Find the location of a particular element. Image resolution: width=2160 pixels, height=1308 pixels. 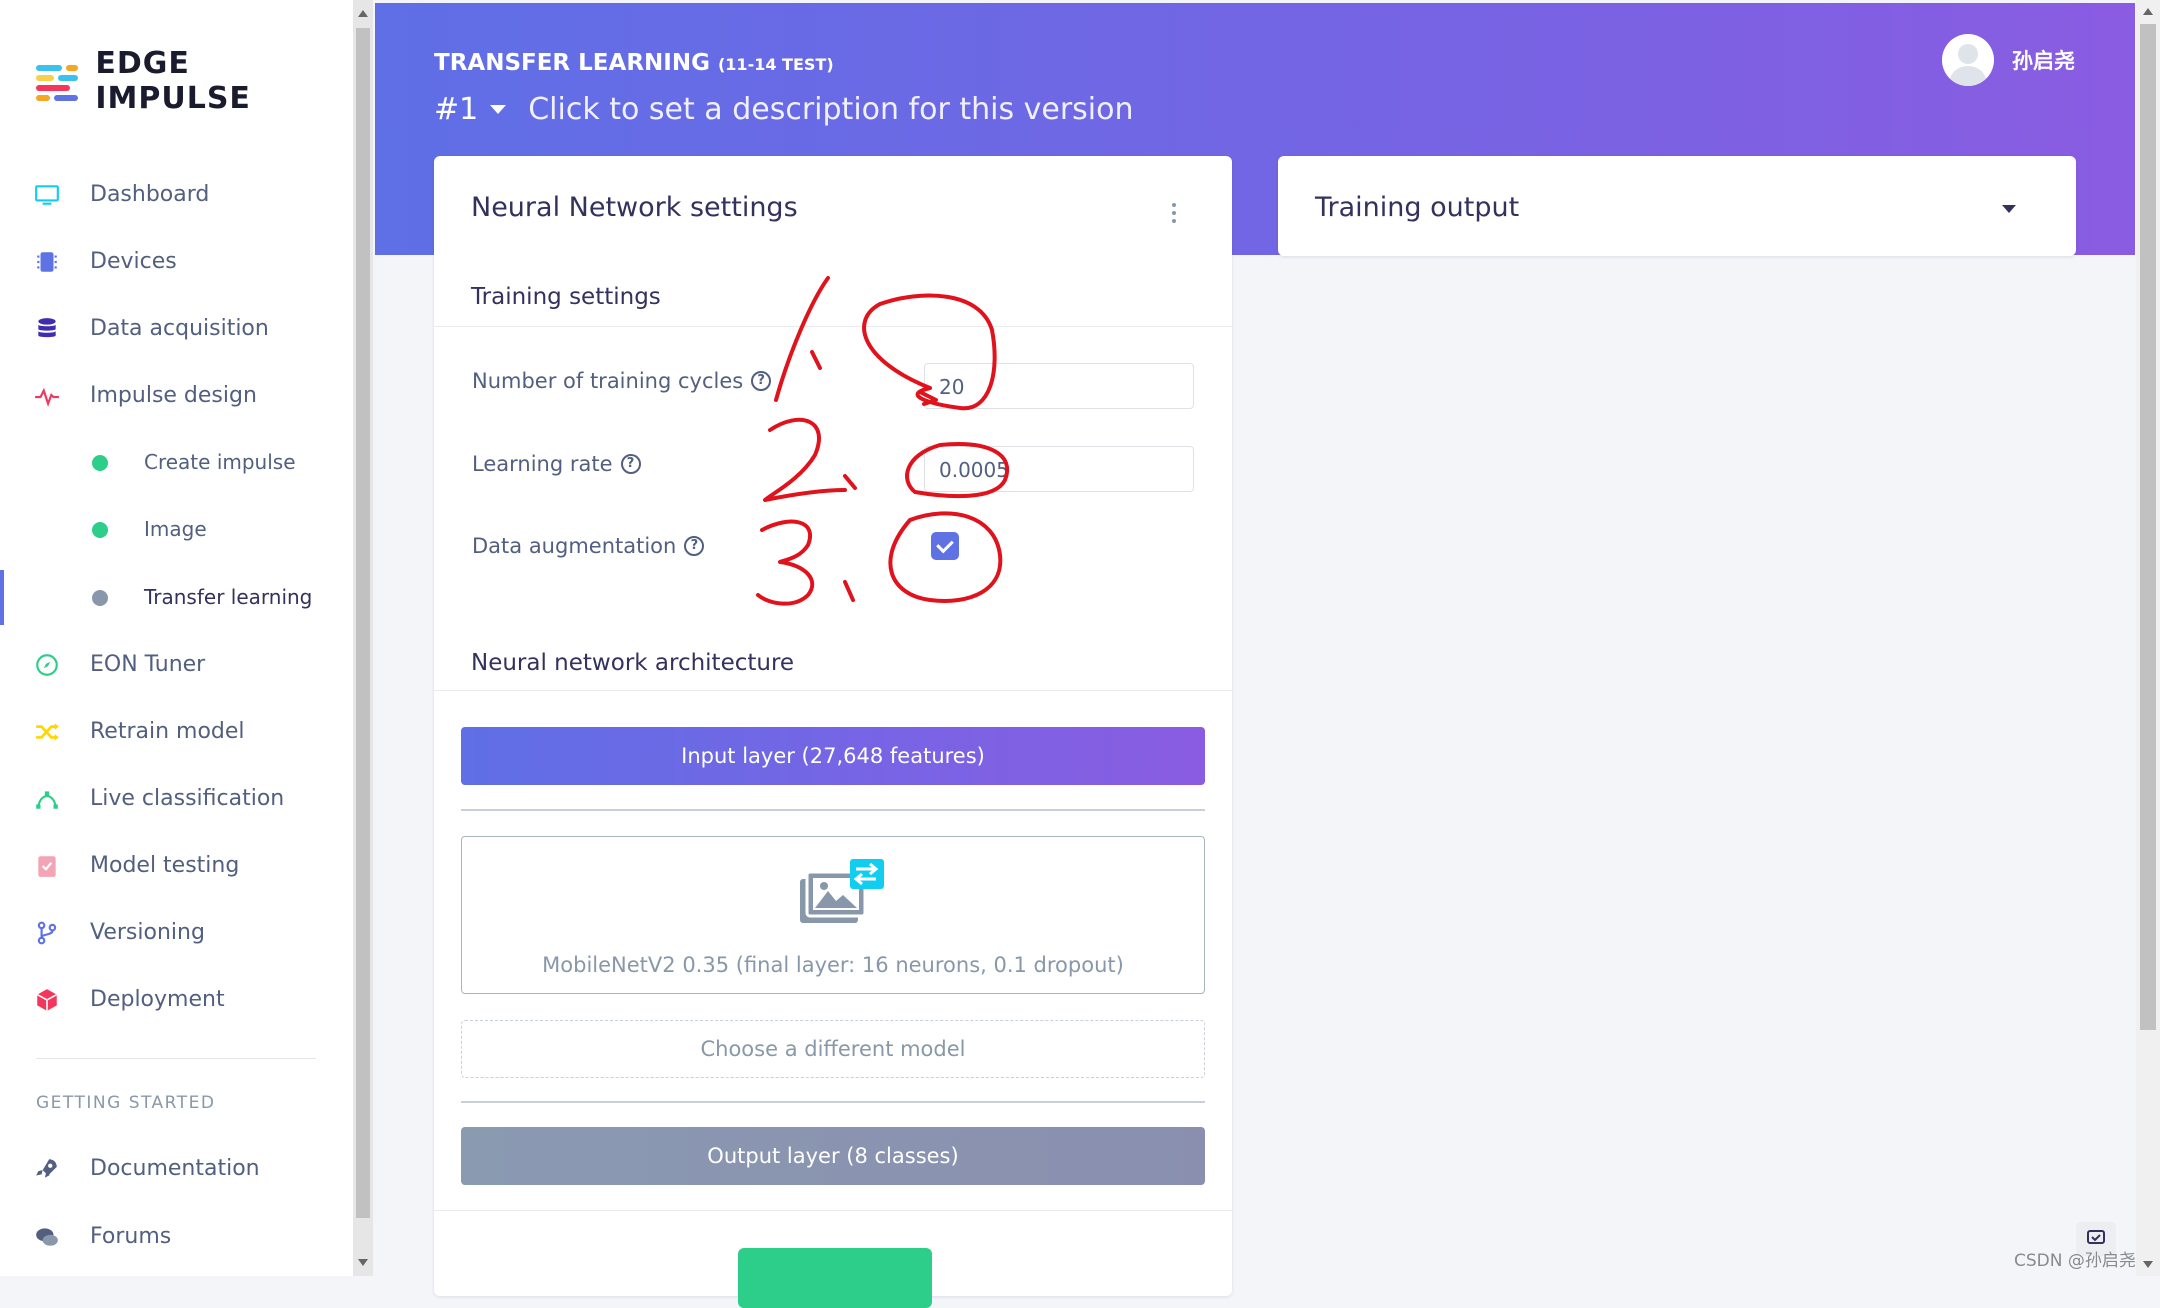

sidebar-subitem-image: Image is located at coordinates (176, 529).